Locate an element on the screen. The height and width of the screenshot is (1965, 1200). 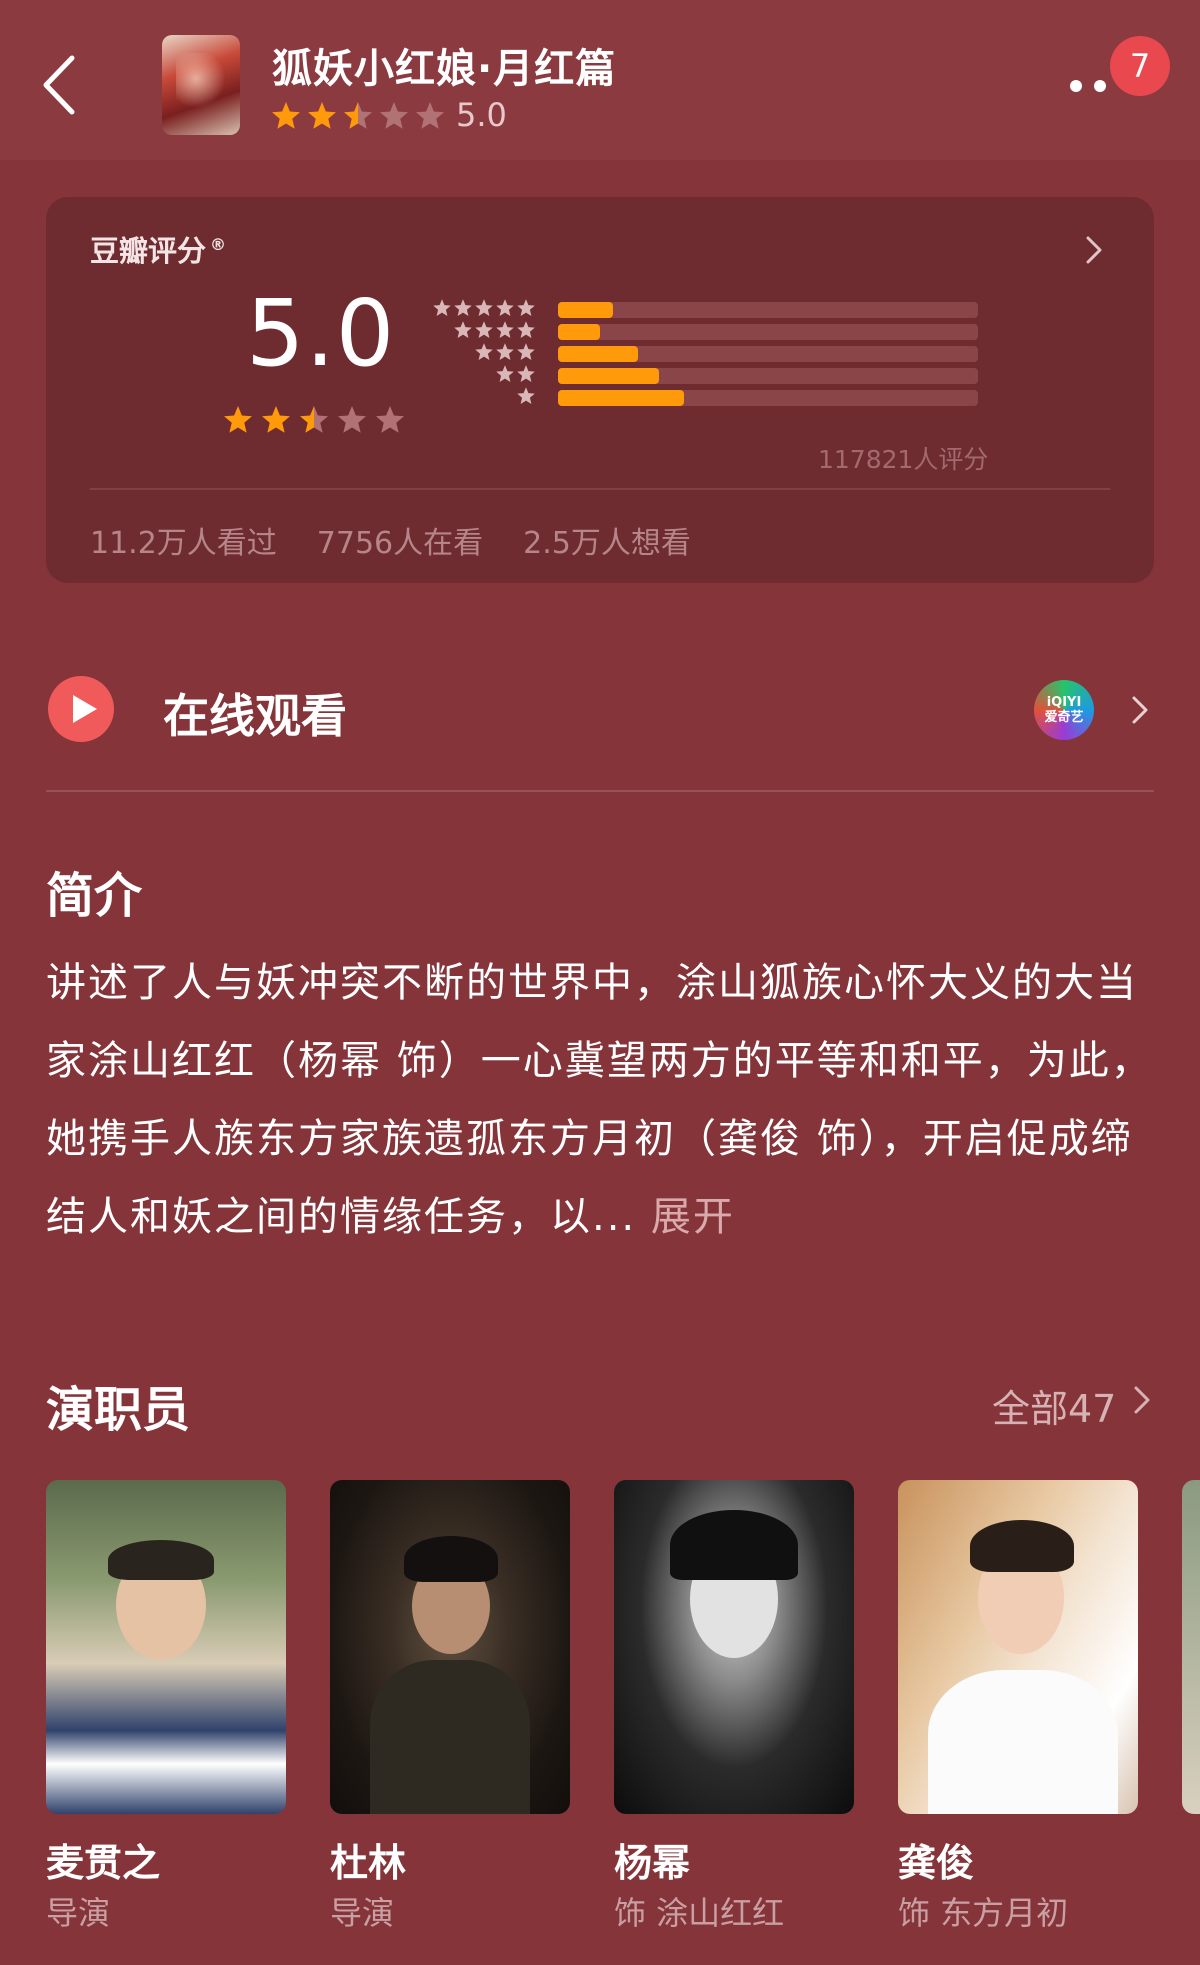
distribution-row-3-star is located at coordinates (711, 353).